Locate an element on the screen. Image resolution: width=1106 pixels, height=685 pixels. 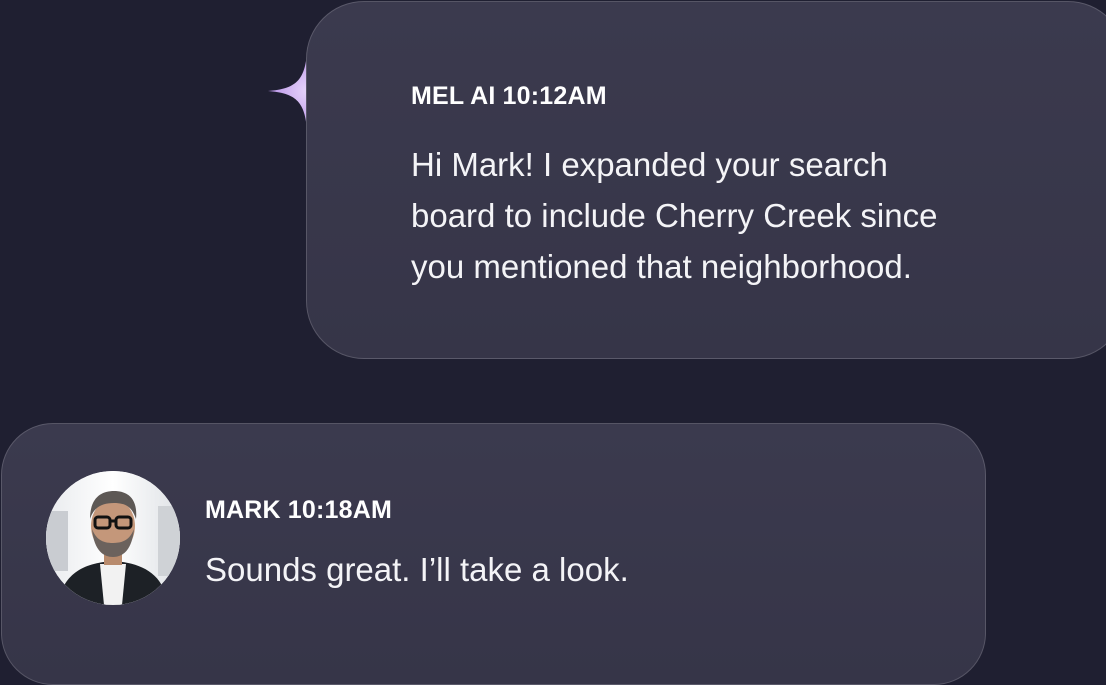
message-line: Sounds great. I’ll take a look. is located at coordinates (417, 569).